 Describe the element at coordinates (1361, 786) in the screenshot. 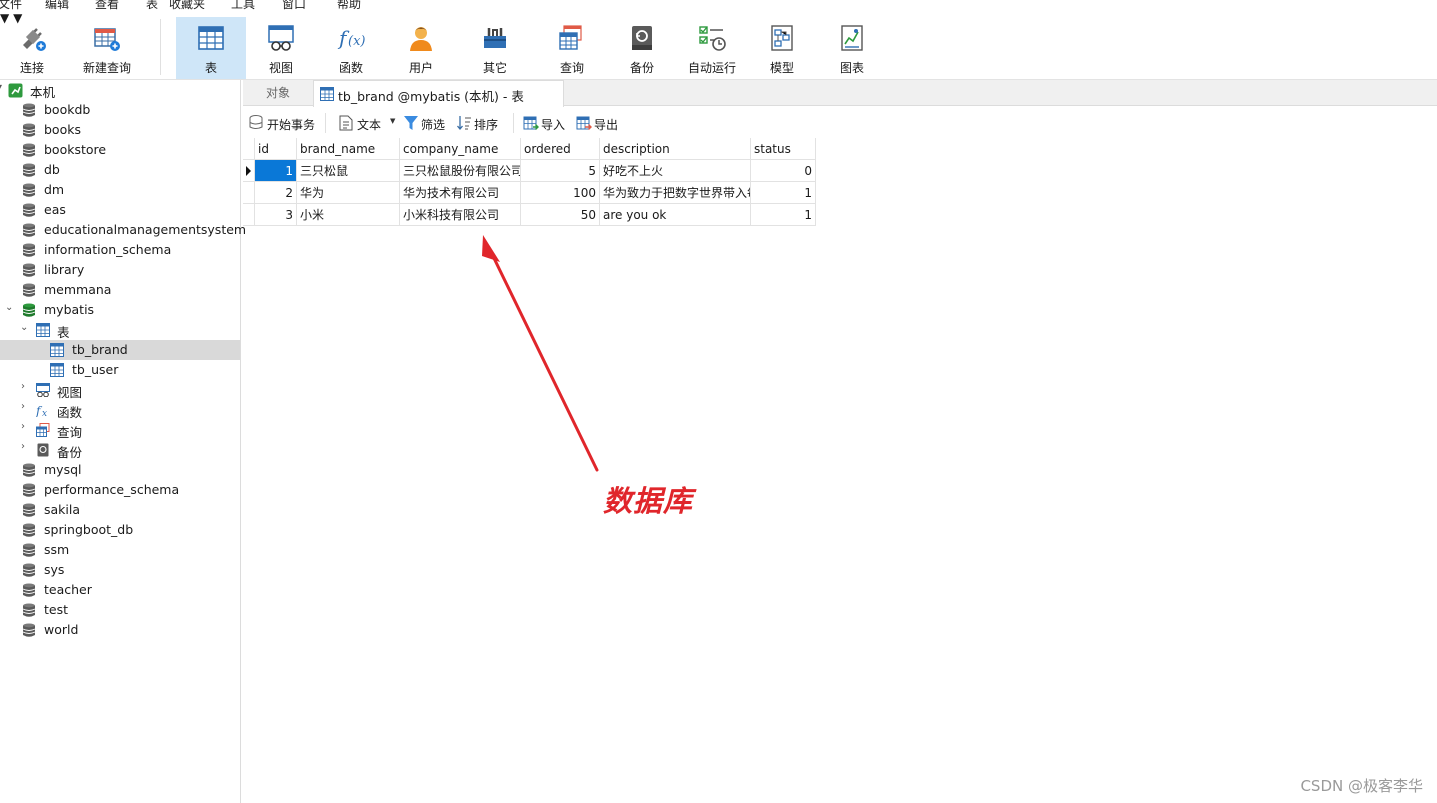

I see `watermark: CSDN @极客李华` at that location.